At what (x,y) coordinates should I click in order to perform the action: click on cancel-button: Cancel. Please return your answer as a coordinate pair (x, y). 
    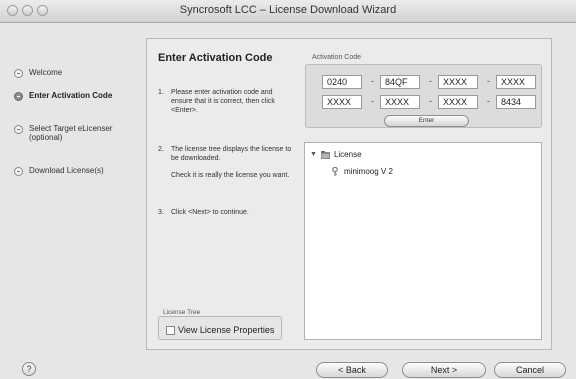
    Looking at the image, I should click on (530, 370).